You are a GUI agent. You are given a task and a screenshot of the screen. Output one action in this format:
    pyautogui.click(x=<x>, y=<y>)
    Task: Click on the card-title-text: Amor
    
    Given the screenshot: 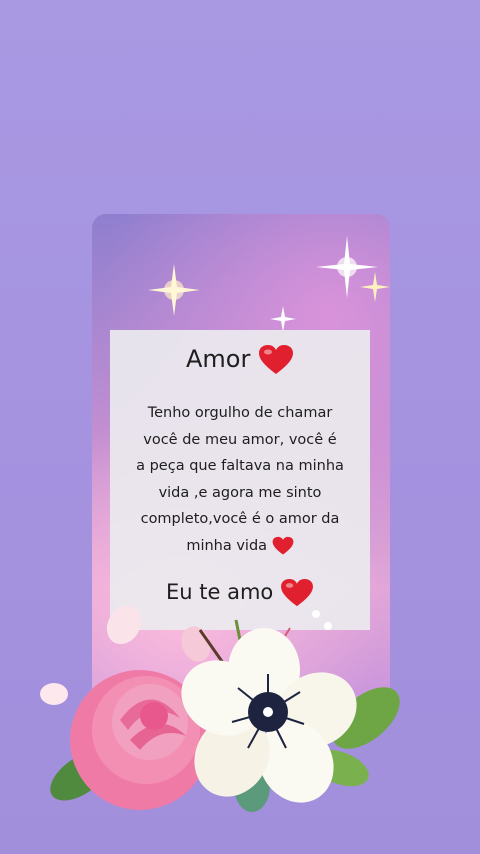 What is the action you would take?
    pyautogui.click(x=218, y=359)
    